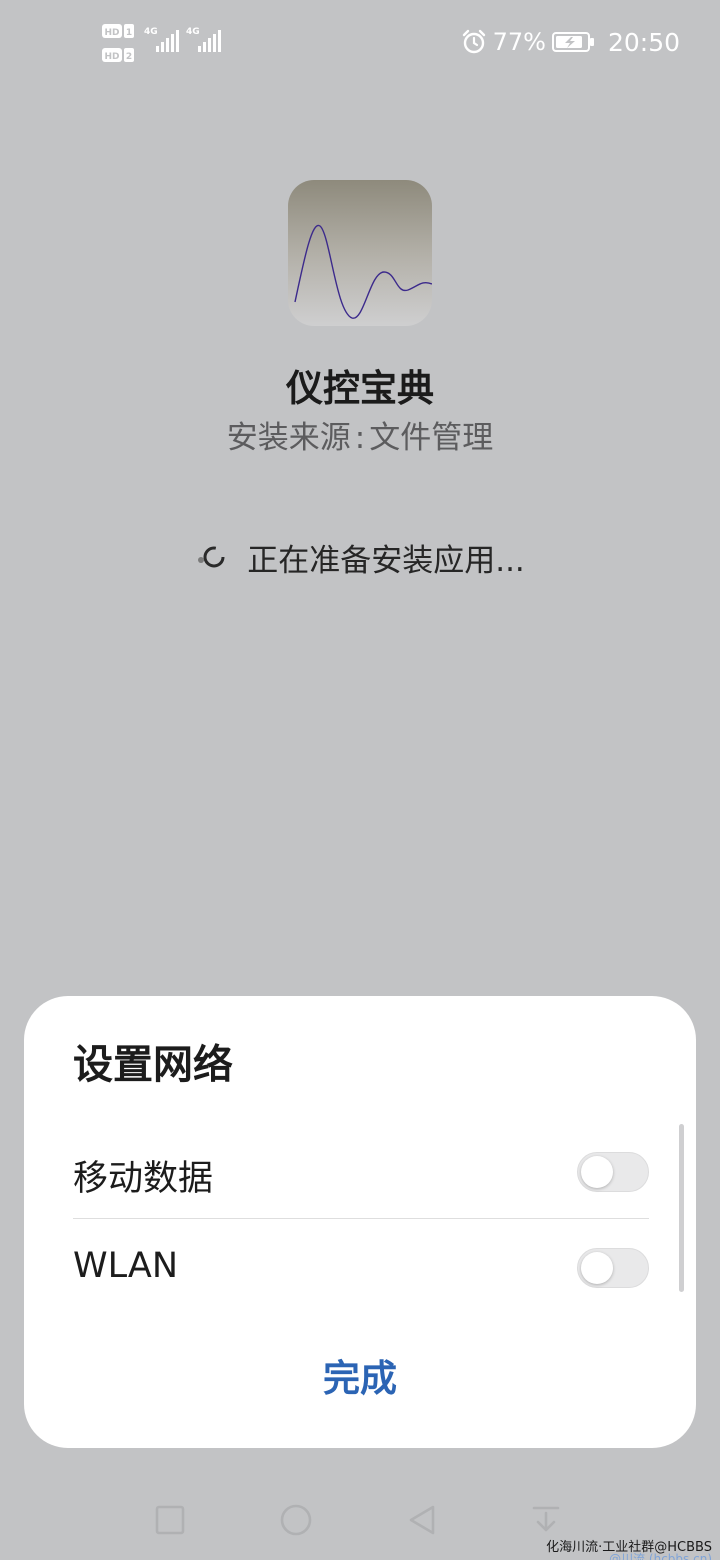  Describe the element at coordinates (660, 1556) in the screenshot. I see `watermark-sub: @川流 (hcbbs.cn)` at that location.